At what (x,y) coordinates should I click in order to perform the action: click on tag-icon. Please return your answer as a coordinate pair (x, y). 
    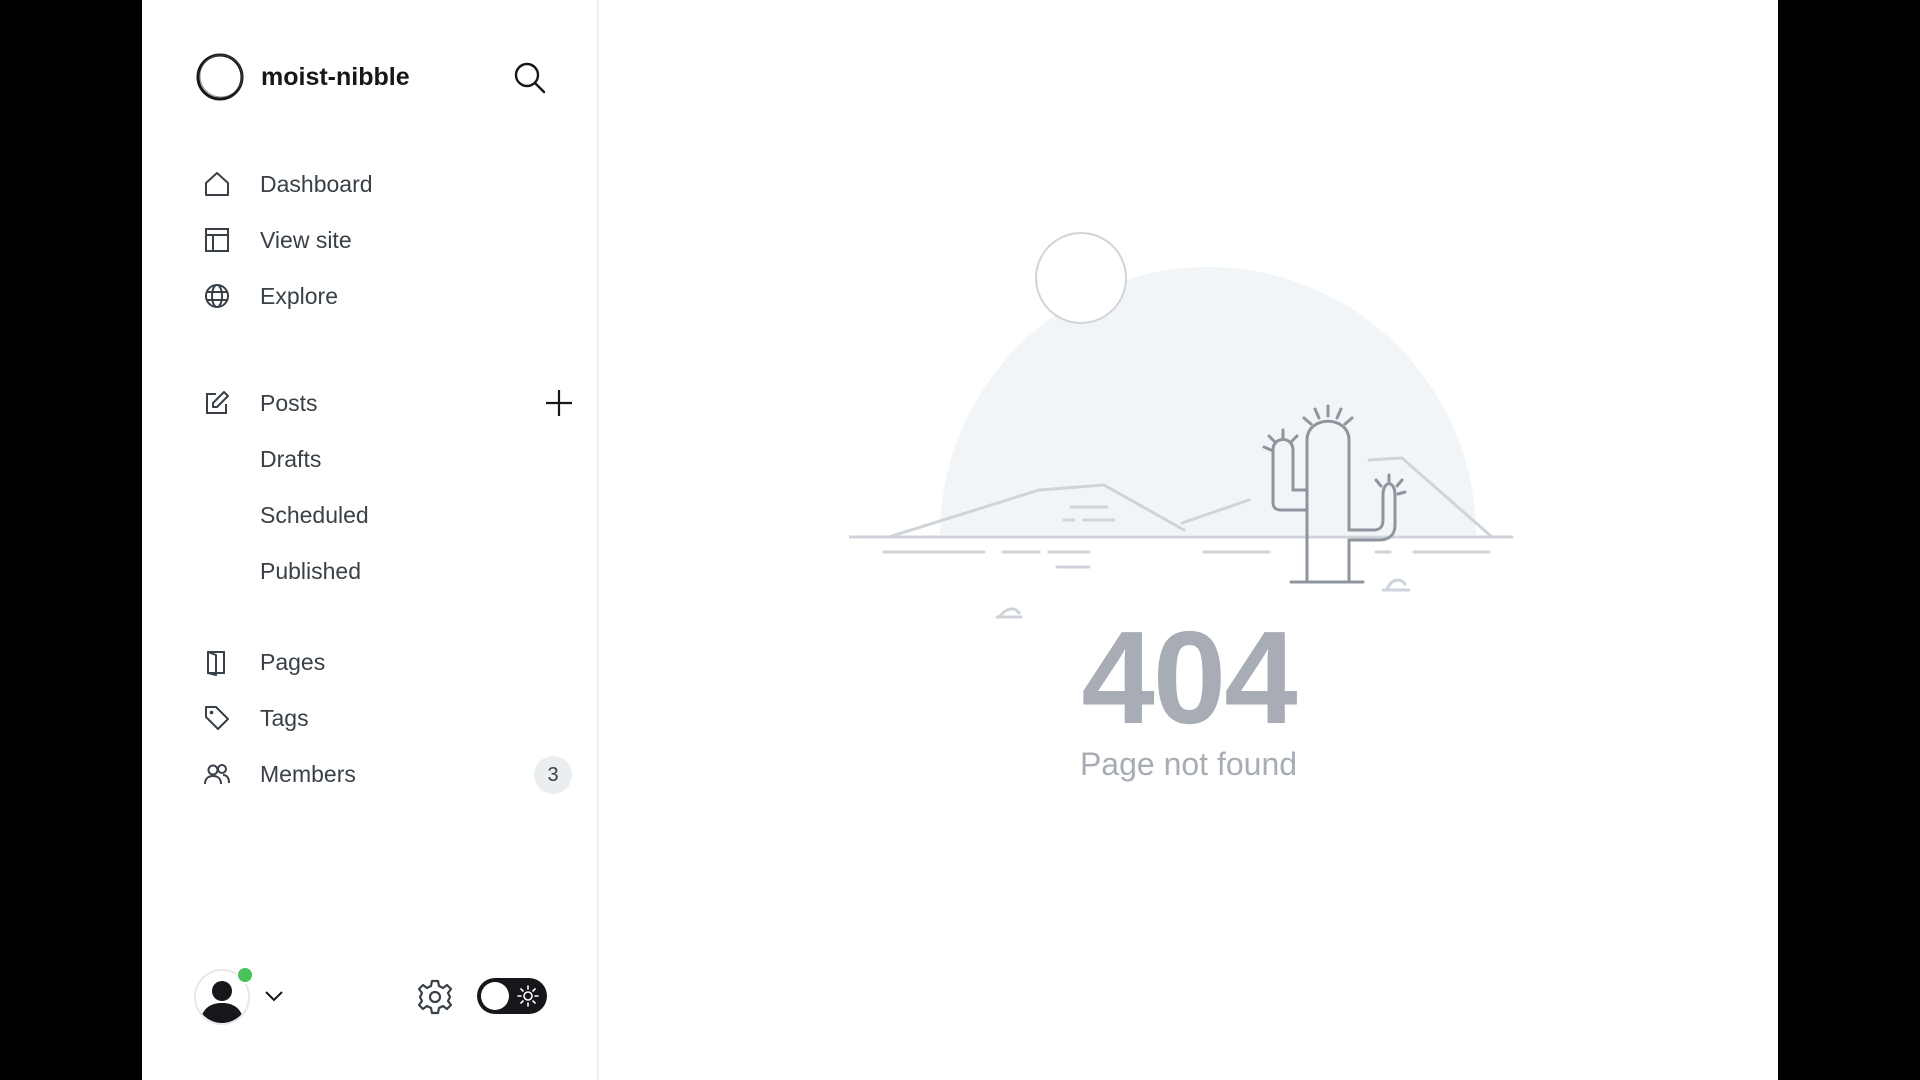
    Looking at the image, I should click on (217, 718).